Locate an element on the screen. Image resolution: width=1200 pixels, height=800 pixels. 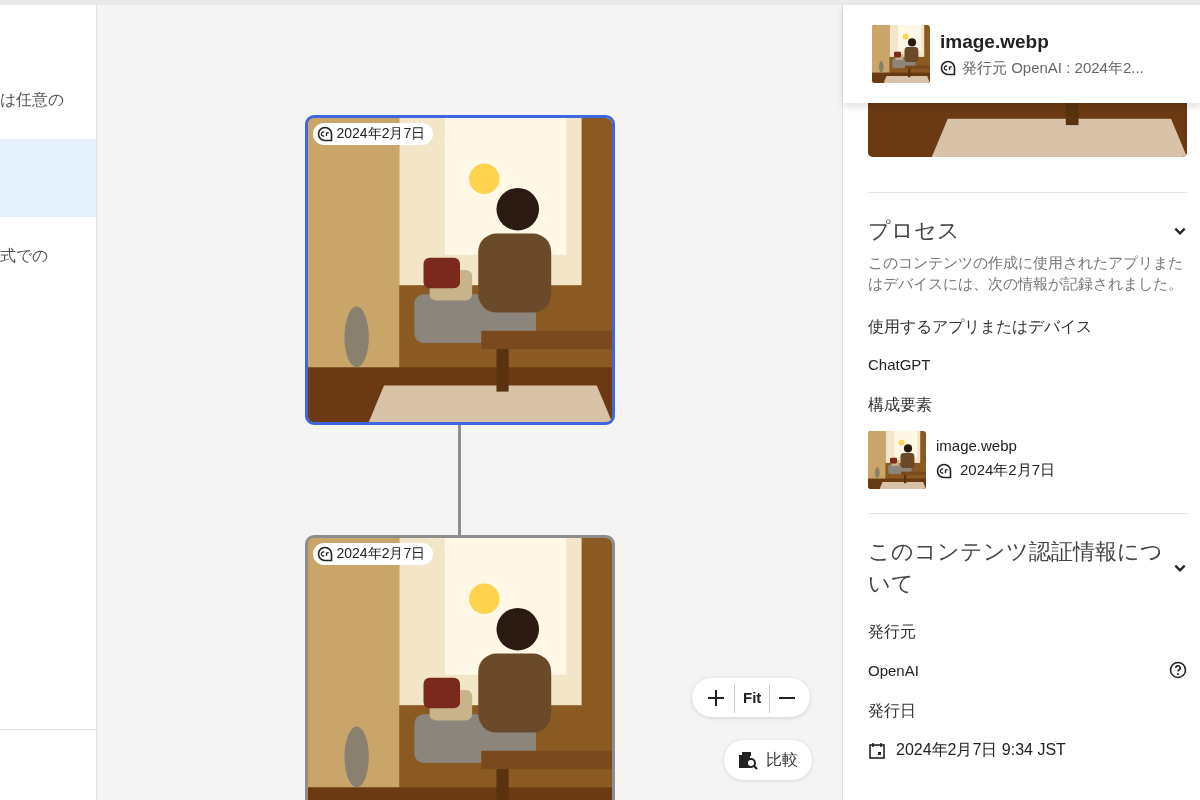
field-label: 使用するアプリまたはデバイス is located at coordinates (980, 327).